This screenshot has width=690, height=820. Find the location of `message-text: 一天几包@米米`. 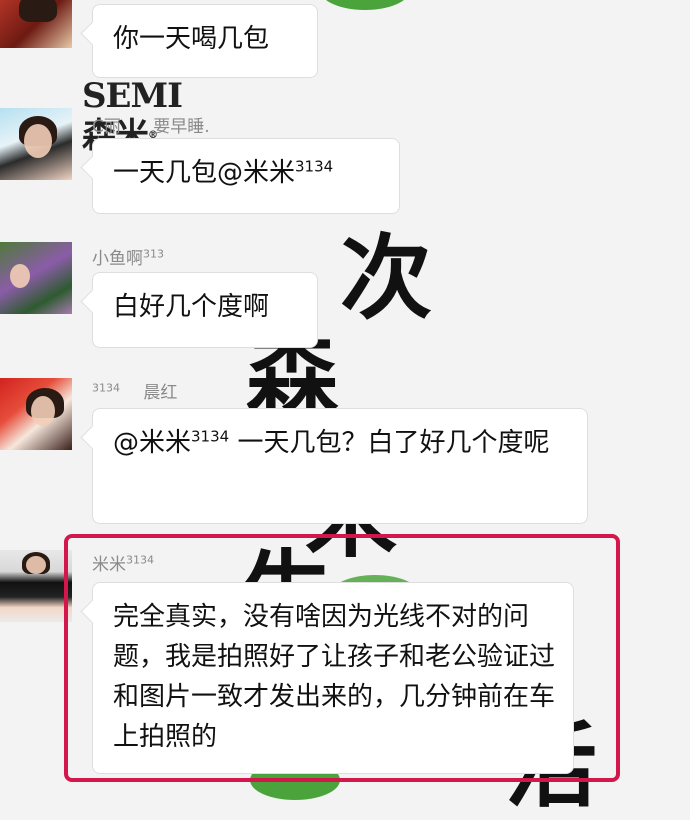

message-text: 一天几包@米米 is located at coordinates (204, 173).